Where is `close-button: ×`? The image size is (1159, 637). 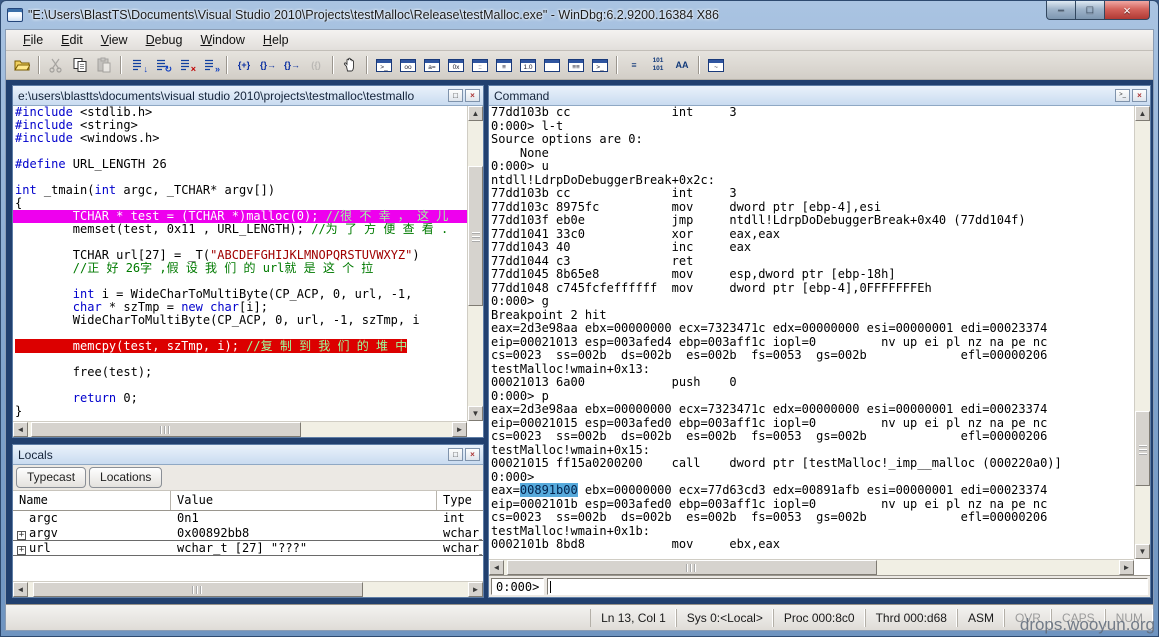 close-button: × is located at coordinates (1127, 10).